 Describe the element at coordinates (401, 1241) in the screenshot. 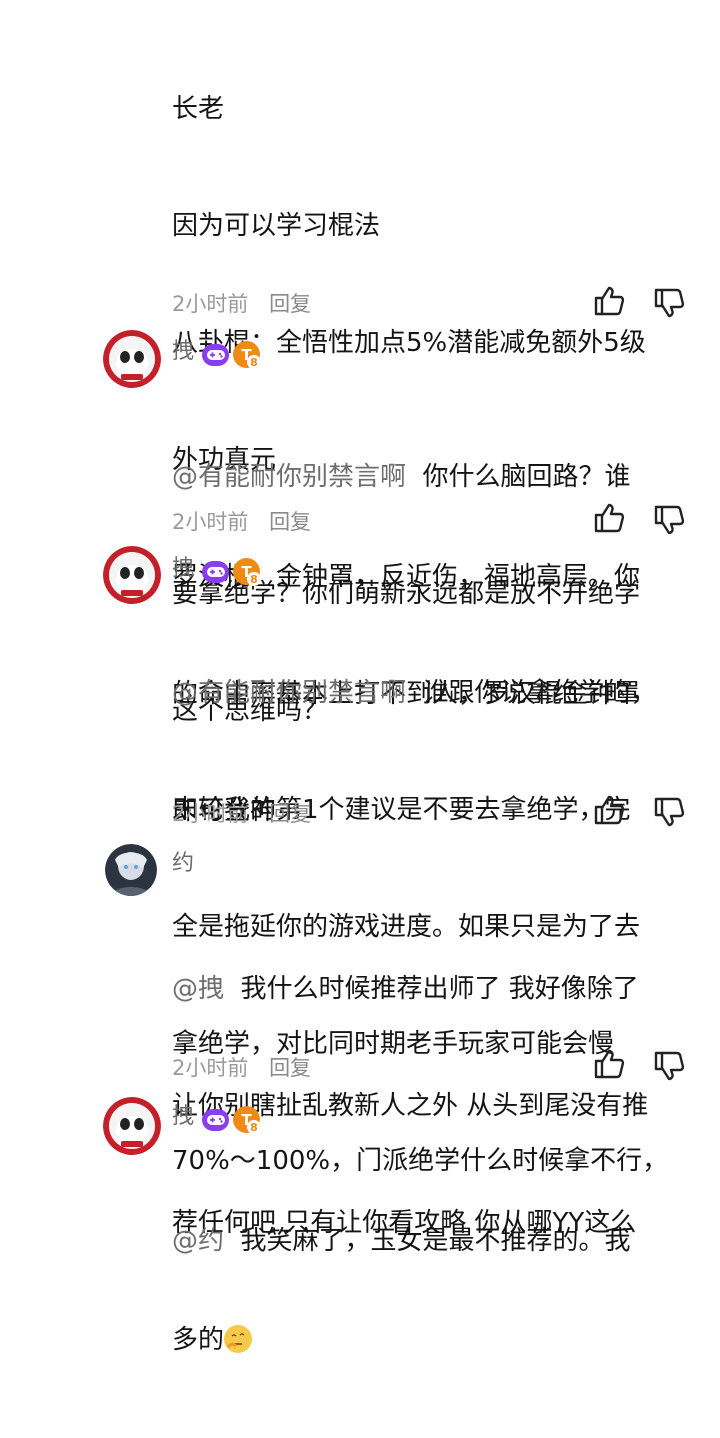

I see `comment-text: @约 我笑麻了，玉女是最不推荐的。我` at that location.